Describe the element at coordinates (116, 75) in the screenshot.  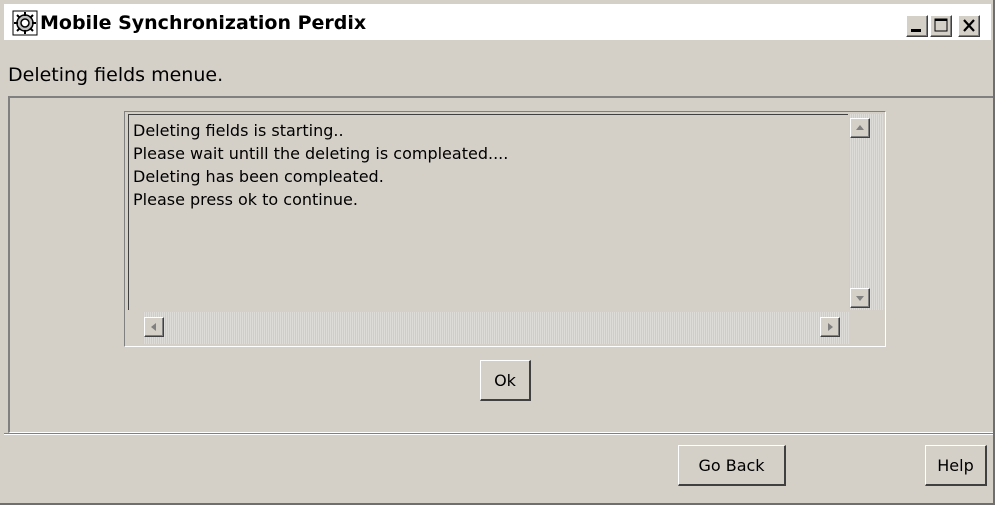
I see `page-title: Deleting fields menue.` at that location.